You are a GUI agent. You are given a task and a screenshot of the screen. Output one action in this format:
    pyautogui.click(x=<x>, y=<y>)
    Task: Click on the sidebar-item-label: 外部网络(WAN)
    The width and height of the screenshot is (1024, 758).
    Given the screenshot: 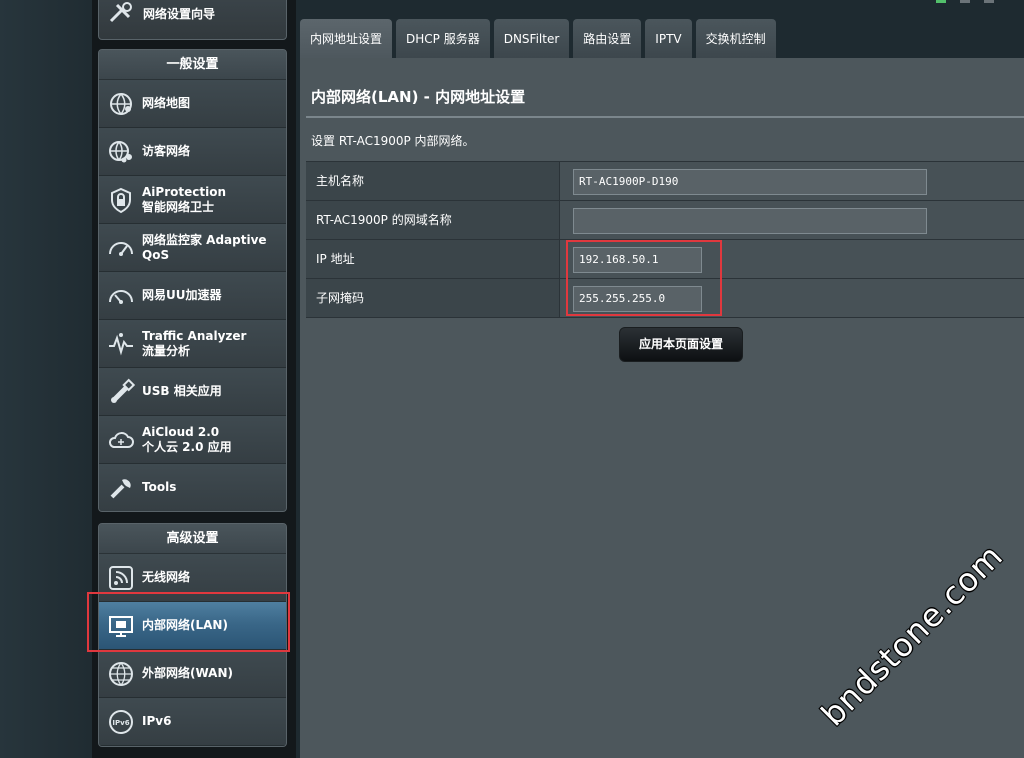 What is the action you would take?
    pyautogui.click(x=187, y=673)
    